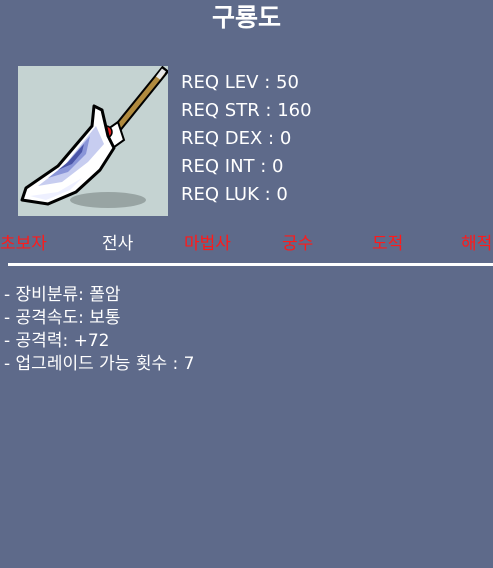  Describe the element at coordinates (118, 244) in the screenshot. I see `job-warrior: 전사` at that location.